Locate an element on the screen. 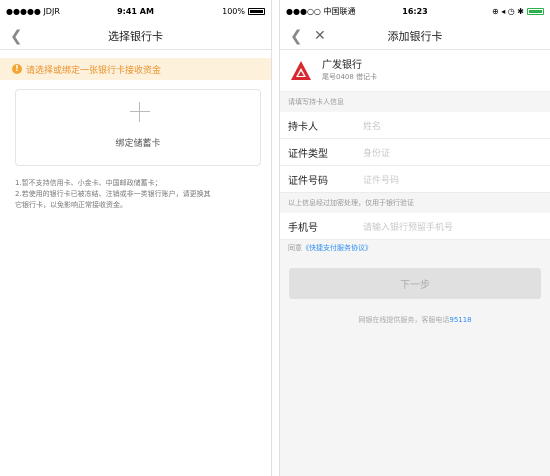 This screenshot has height=476, width=550. nav-bar: ❮ 选择银行卡 is located at coordinates (135, 36).